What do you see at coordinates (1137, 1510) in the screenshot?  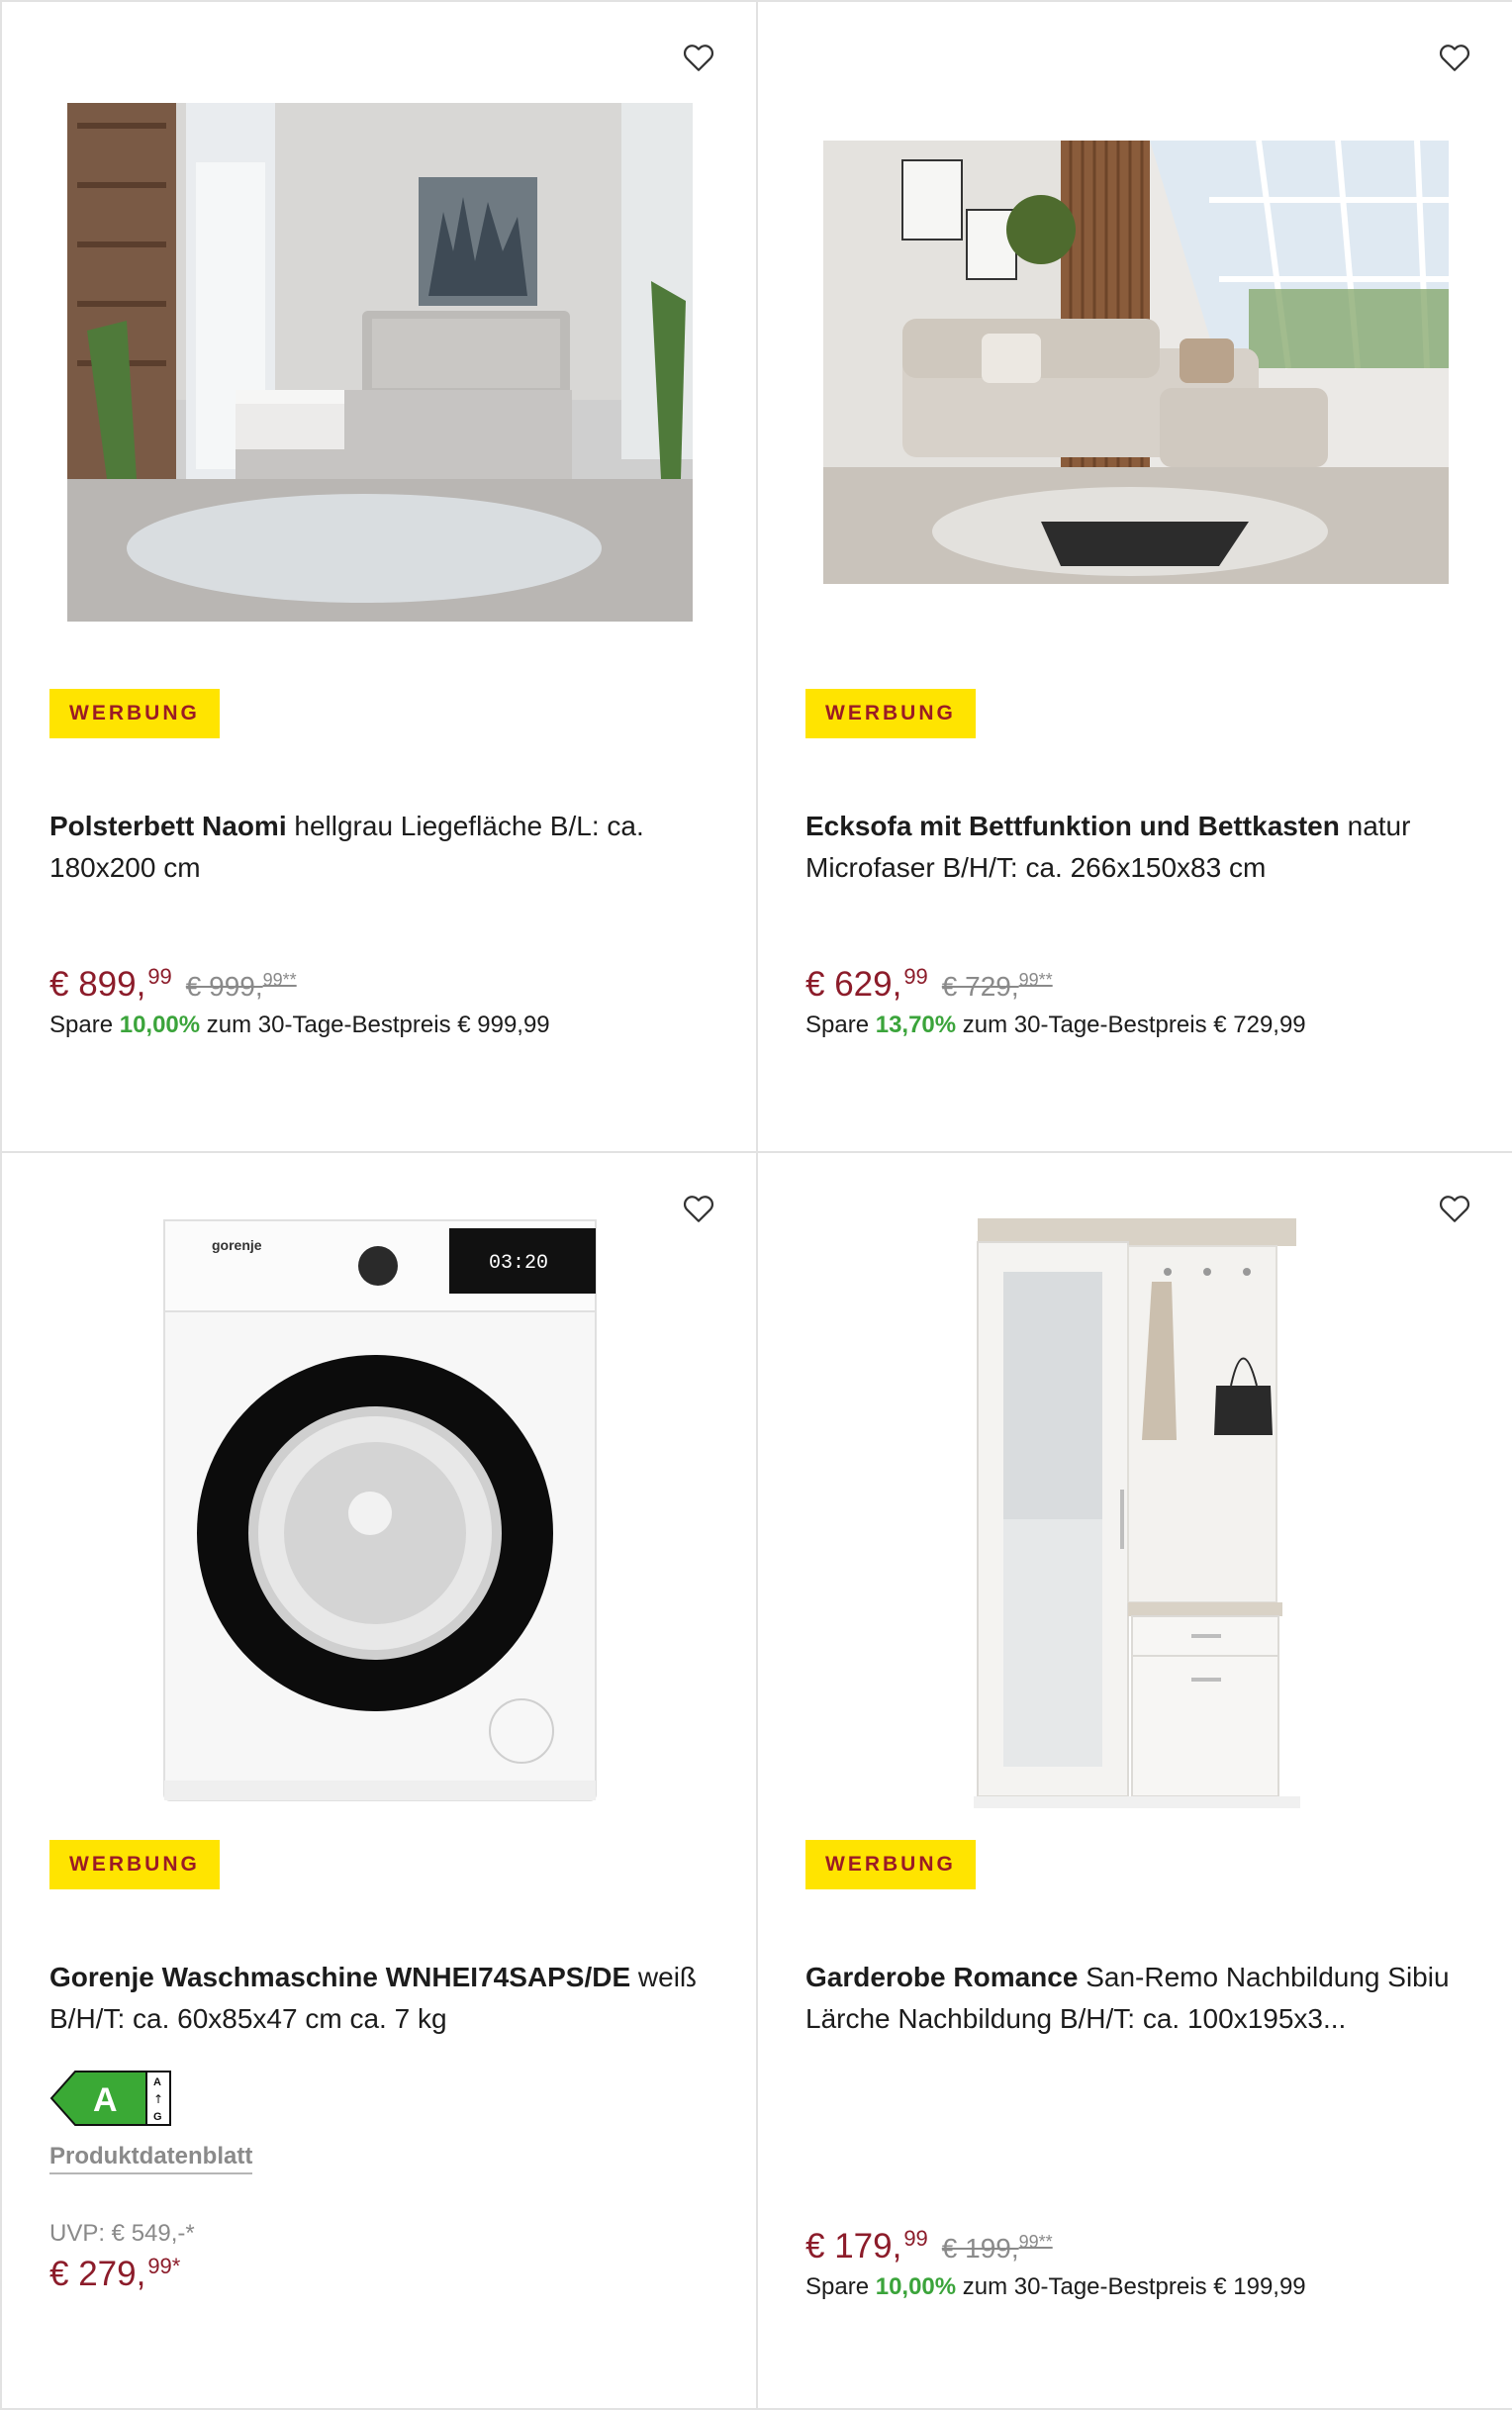 I see `product-image-wardrobe` at bounding box center [1137, 1510].